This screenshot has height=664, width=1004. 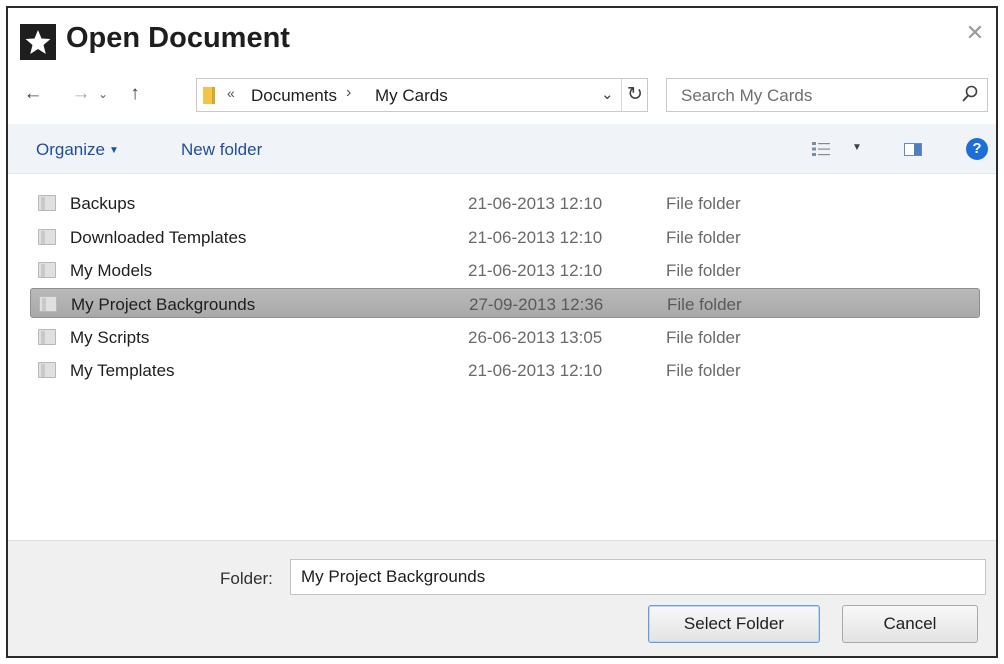 What do you see at coordinates (977, 149) in the screenshot?
I see `help-icon: ?` at bounding box center [977, 149].